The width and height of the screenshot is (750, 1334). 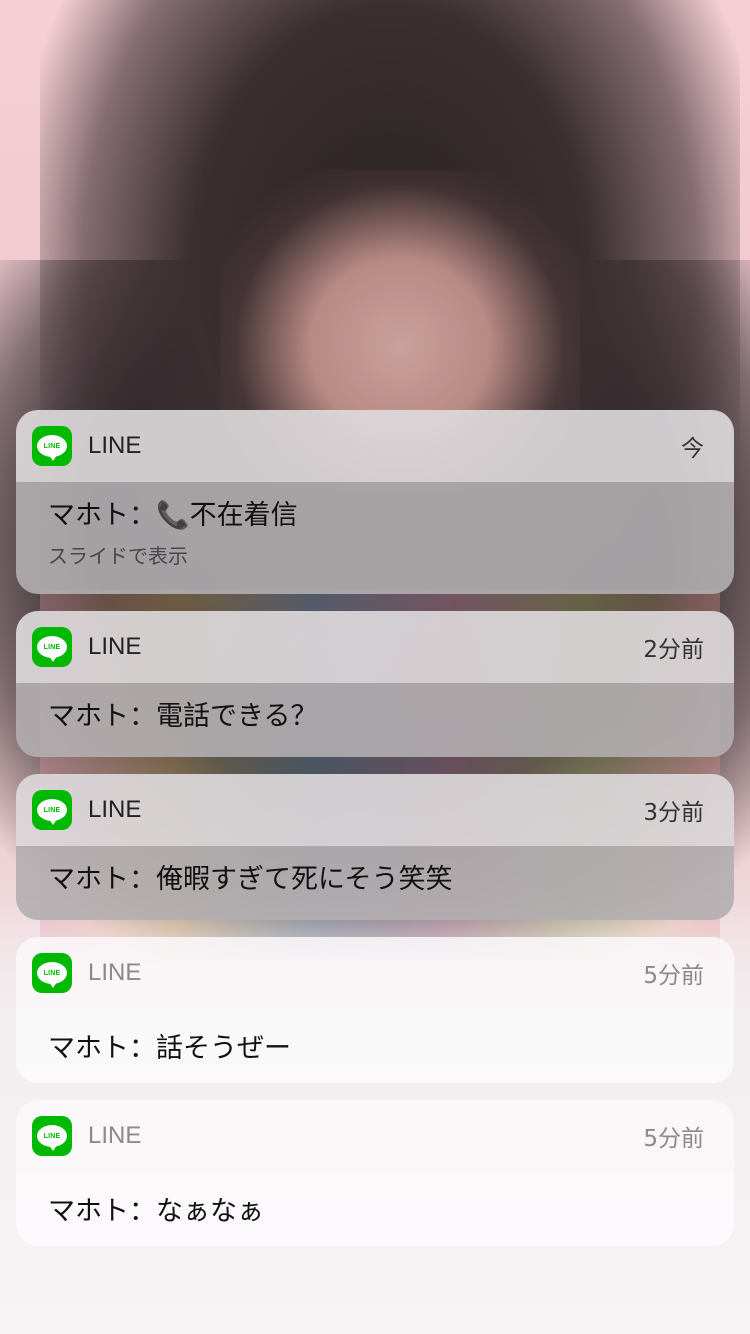 I want to click on notification-card: LINE LINE 2分前 マホト：電話できる？, so click(x=375, y=684).